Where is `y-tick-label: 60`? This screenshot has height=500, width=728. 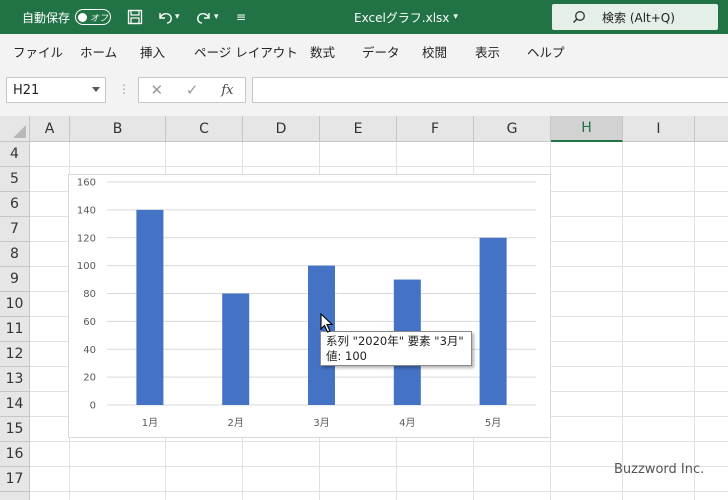 y-tick-label: 60 is located at coordinates (89, 322).